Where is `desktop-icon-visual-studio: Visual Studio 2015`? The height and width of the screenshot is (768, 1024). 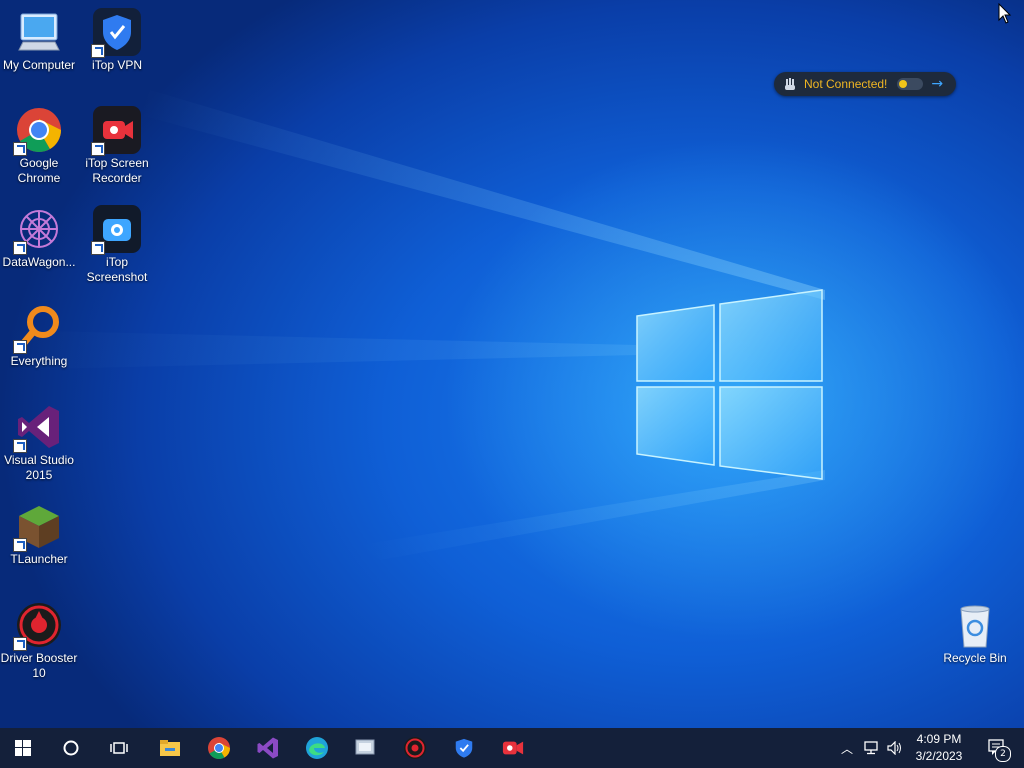 desktop-icon-visual-studio: Visual Studio 2015 is located at coordinates (39, 443).